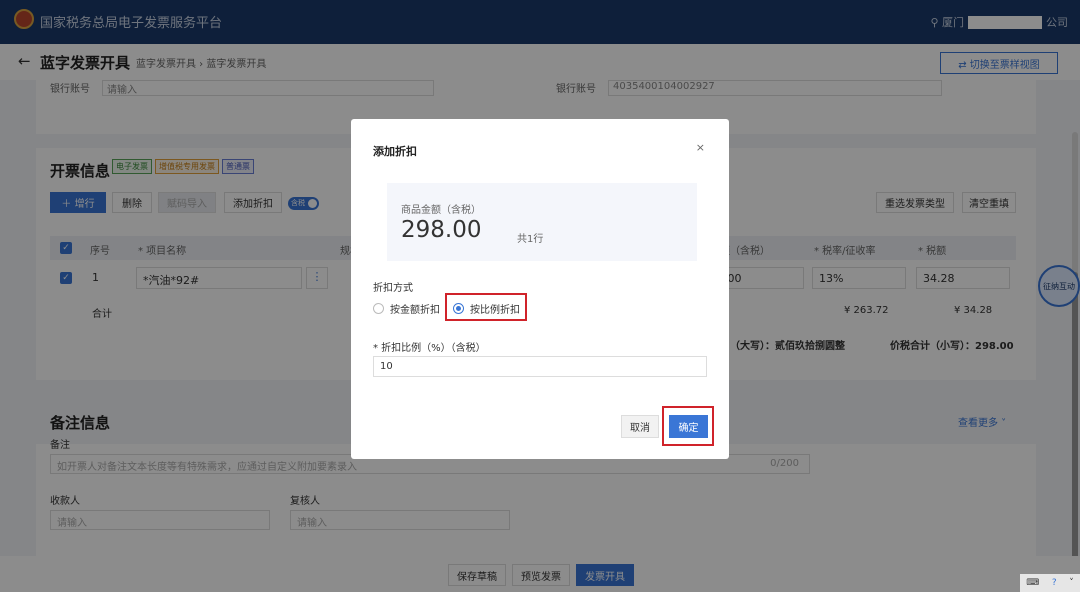 This screenshot has width=1080, height=592. What do you see at coordinates (415, 310) in the screenshot?
I see `radio-by-amount-label: 按金额折扣` at bounding box center [415, 310].